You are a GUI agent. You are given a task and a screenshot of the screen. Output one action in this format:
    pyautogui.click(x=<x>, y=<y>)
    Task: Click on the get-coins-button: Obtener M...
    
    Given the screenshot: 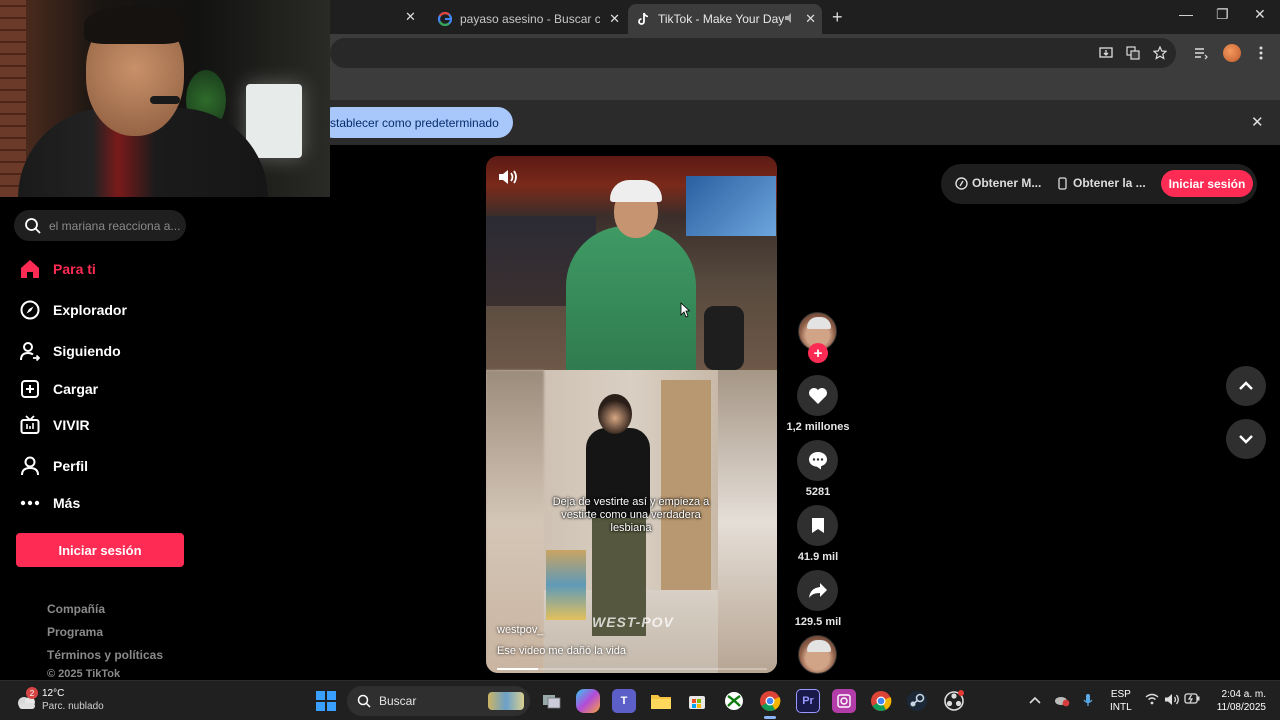 What is the action you would take?
    pyautogui.click(x=997, y=183)
    